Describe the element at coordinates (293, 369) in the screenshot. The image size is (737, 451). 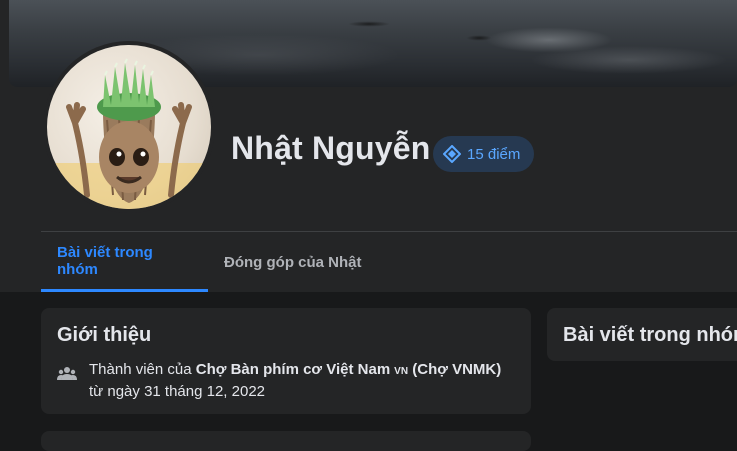
I see `group-name-link: Chợ Bàn phím cơ Việt Nam` at that location.